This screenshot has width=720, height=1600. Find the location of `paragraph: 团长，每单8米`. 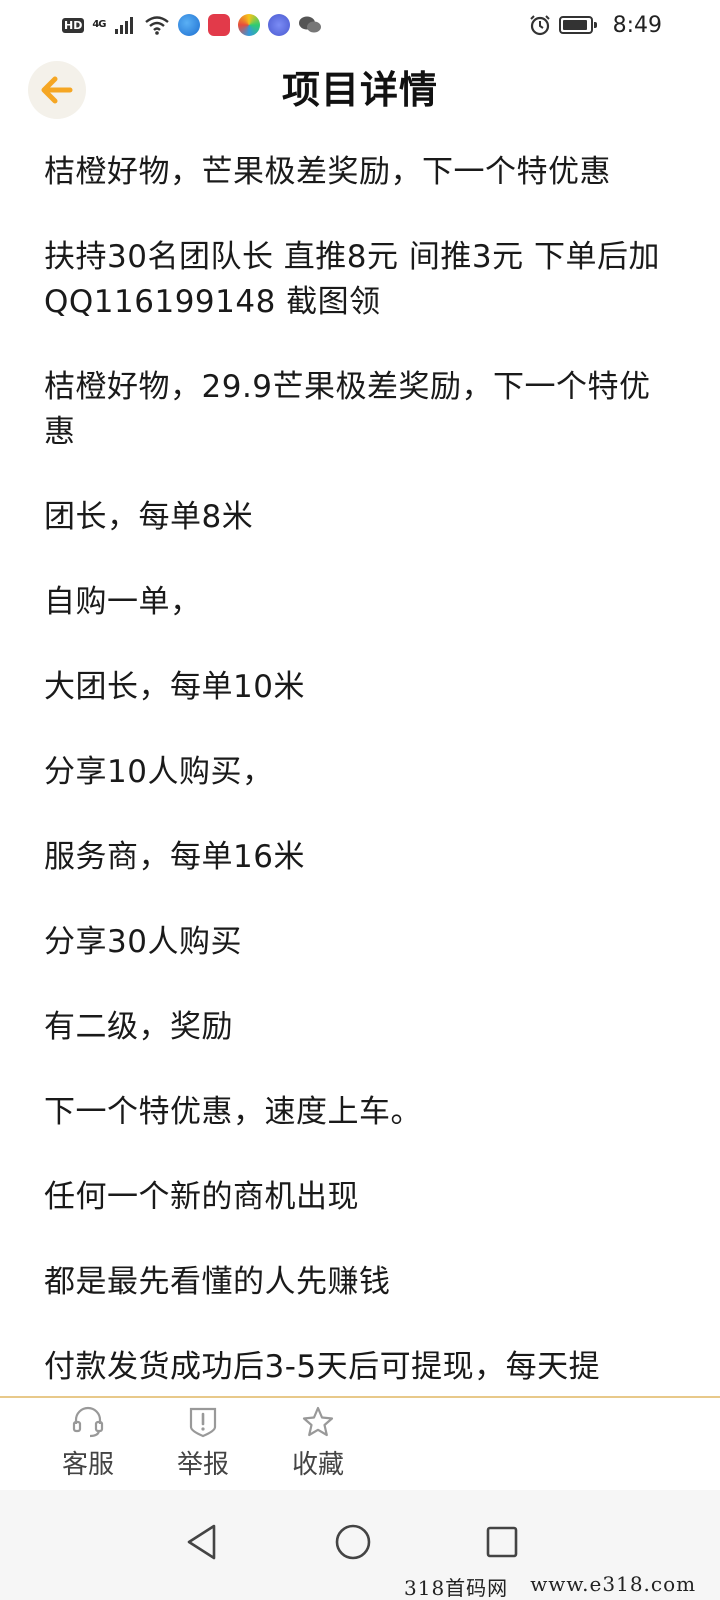

paragraph: 团长，每单8米 is located at coordinates (149, 517).